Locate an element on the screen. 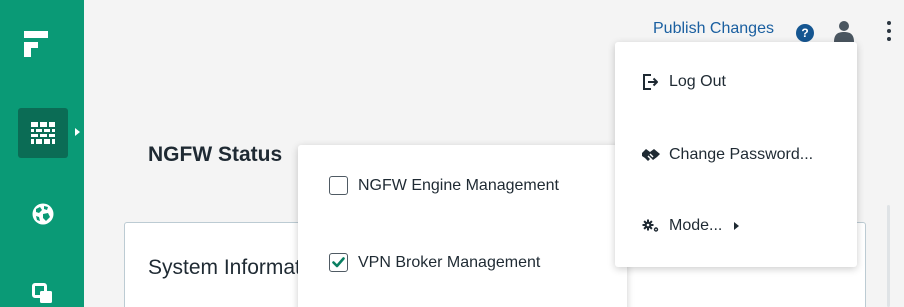  menu-item-log-out: Log Out is located at coordinates (683, 82).